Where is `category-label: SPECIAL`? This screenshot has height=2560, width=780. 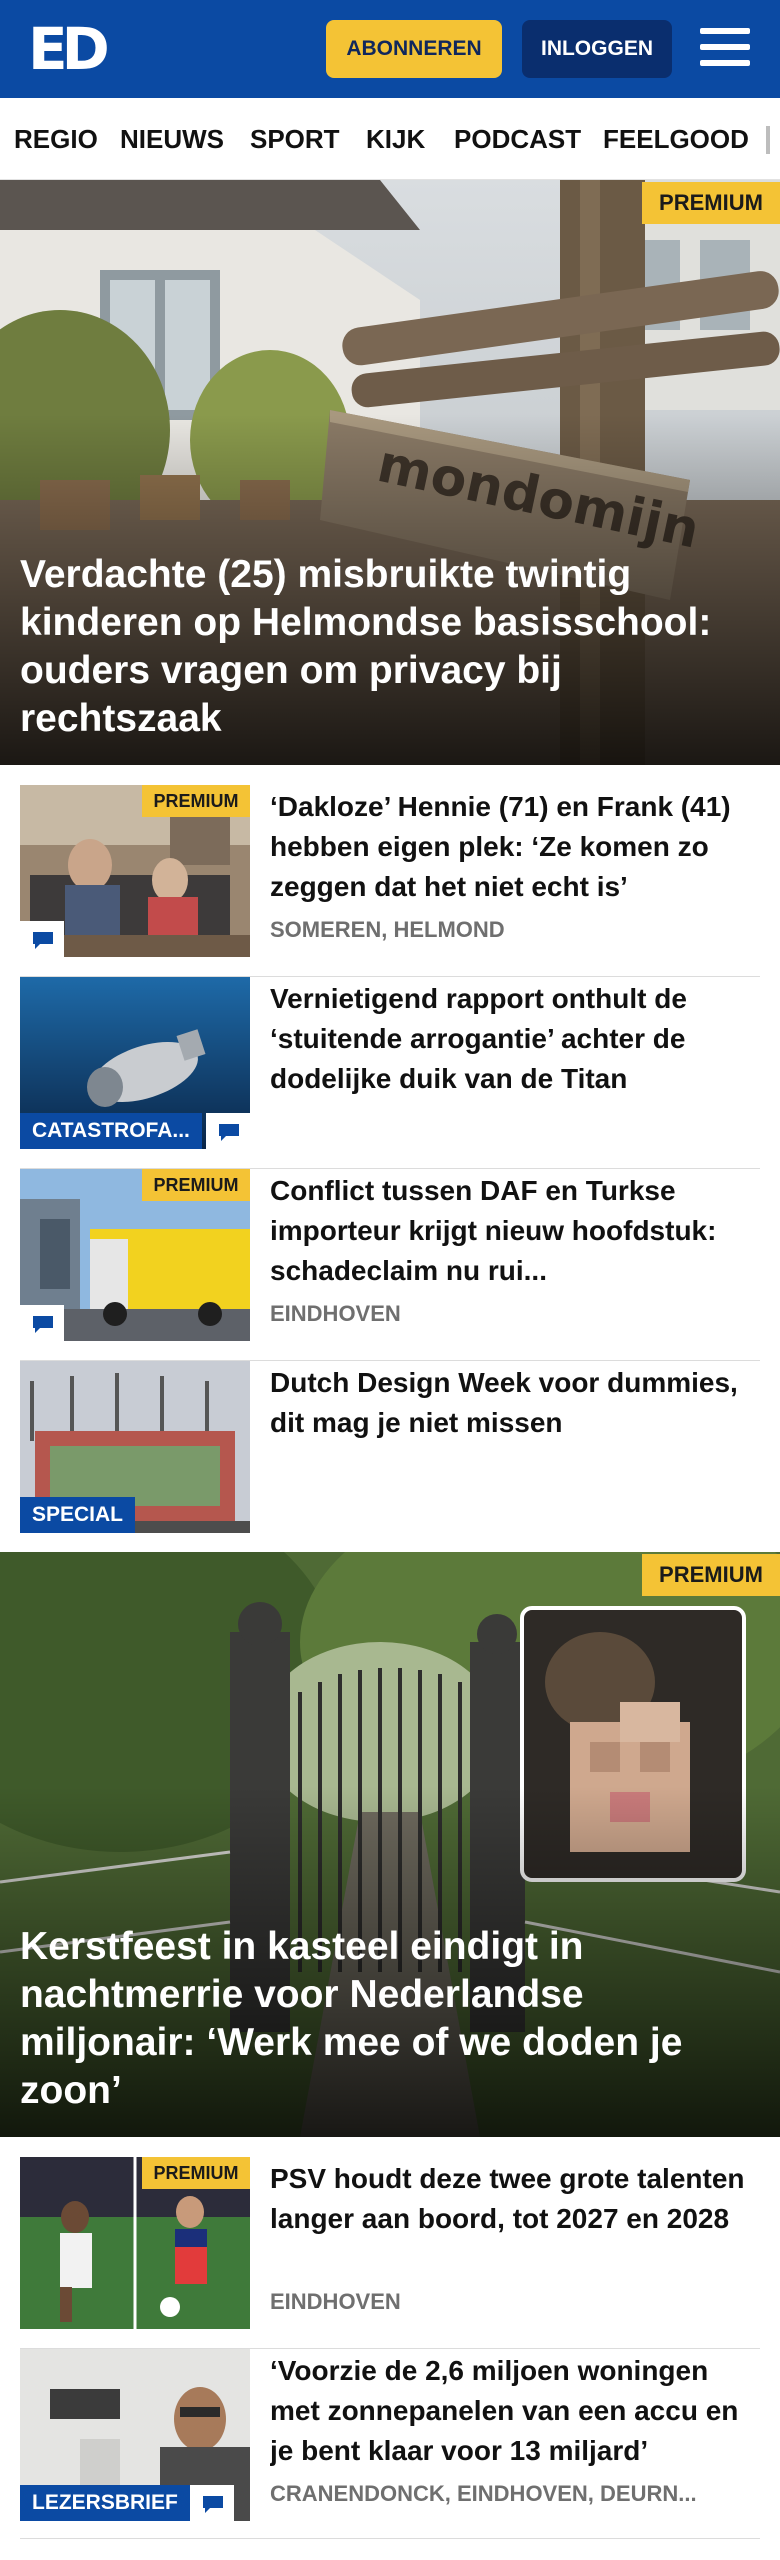 category-label: SPECIAL is located at coordinates (78, 1515).